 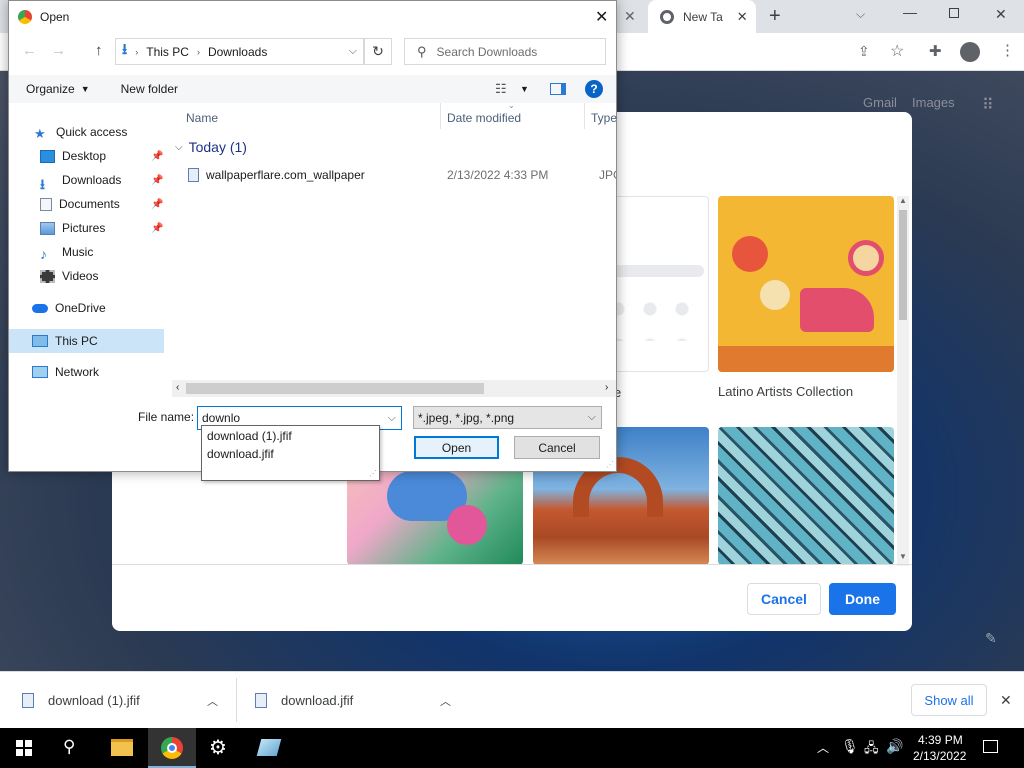 What do you see at coordinates (594, 89) in the screenshot?
I see `help-icon: ?` at bounding box center [594, 89].